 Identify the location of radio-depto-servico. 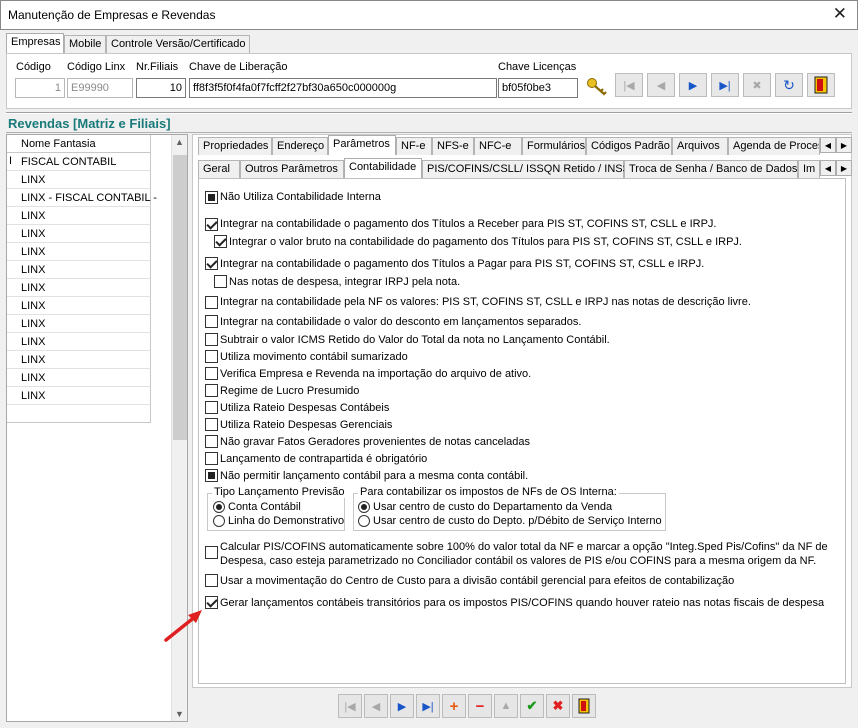
(364, 521).